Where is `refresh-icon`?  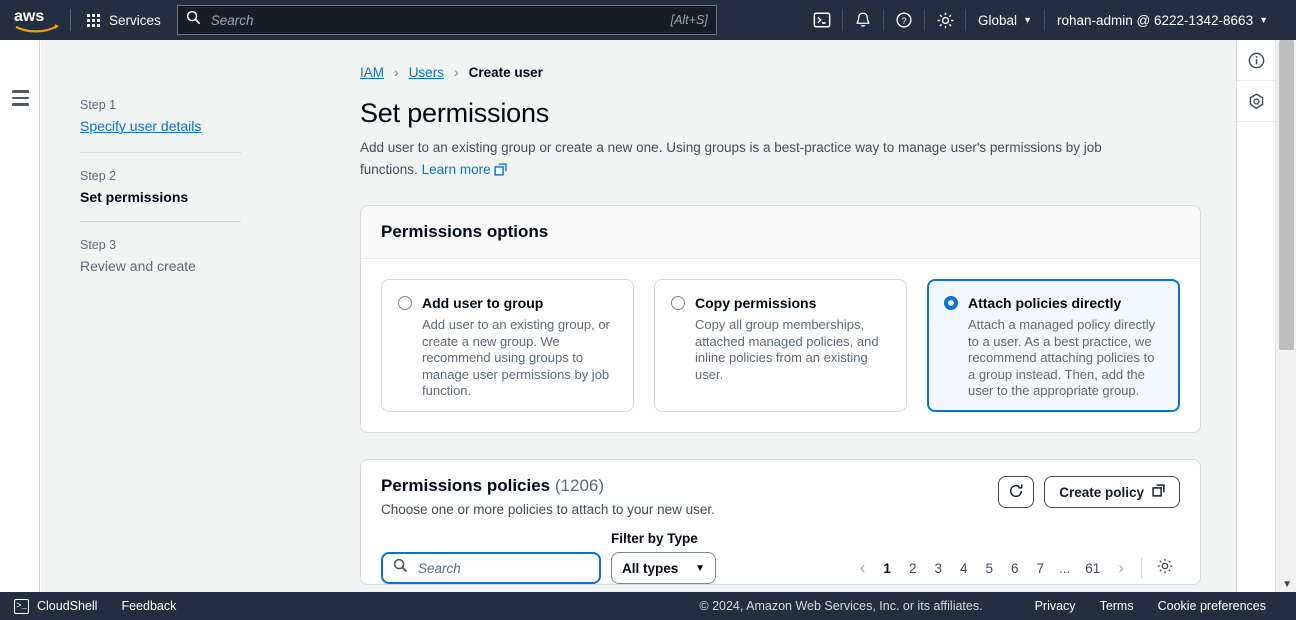
refresh-icon is located at coordinates (1016, 492).